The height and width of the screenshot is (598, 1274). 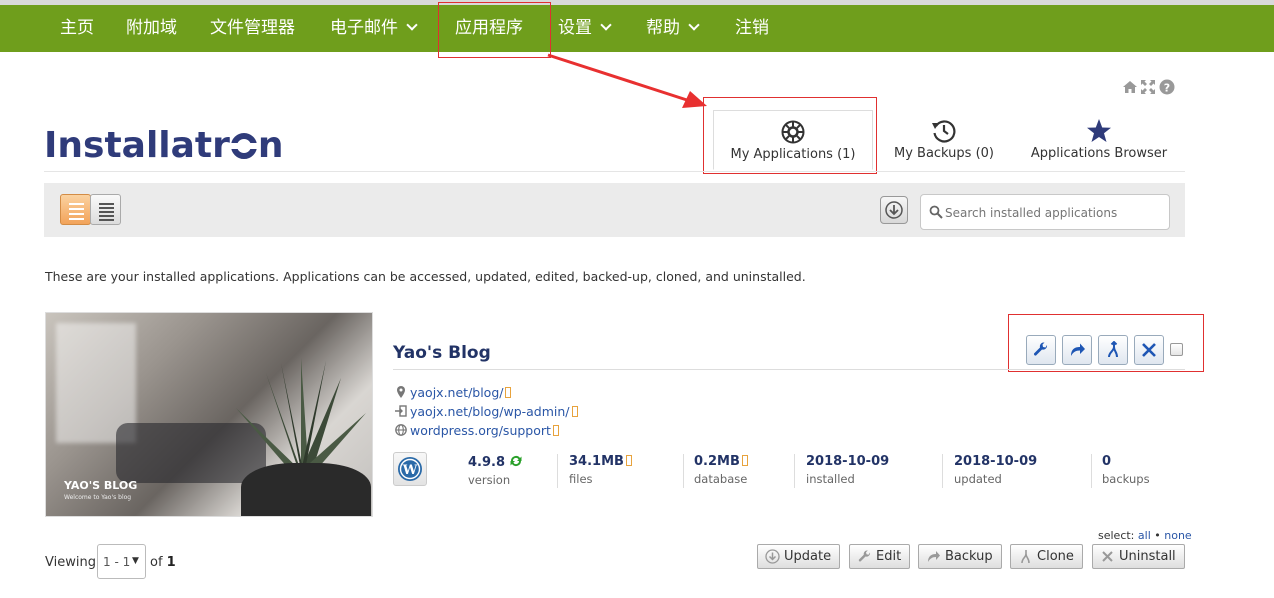 I want to click on home-icon, so click(x=1130, y=87).